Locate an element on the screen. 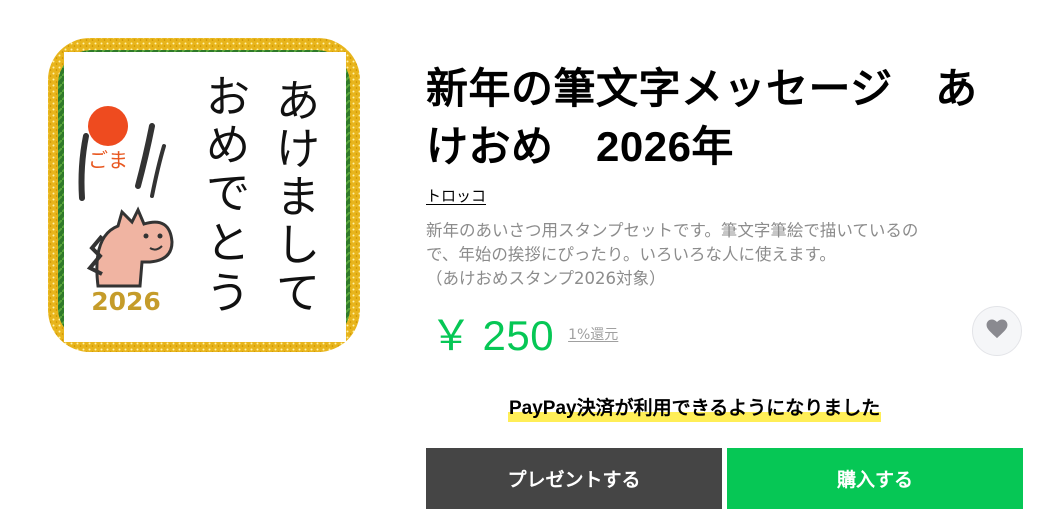  svg-text: め is located at coordinates (228, 145).